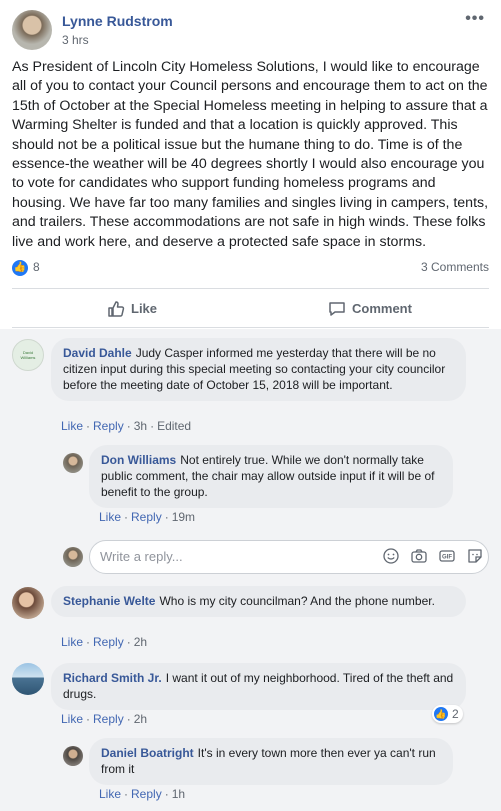 The height and width of the screenshot is (811, 501). What do you see at coordinates (144, 308) in the screenshot?
I see `like-button-label: Like` at bounding box center [144, 308].